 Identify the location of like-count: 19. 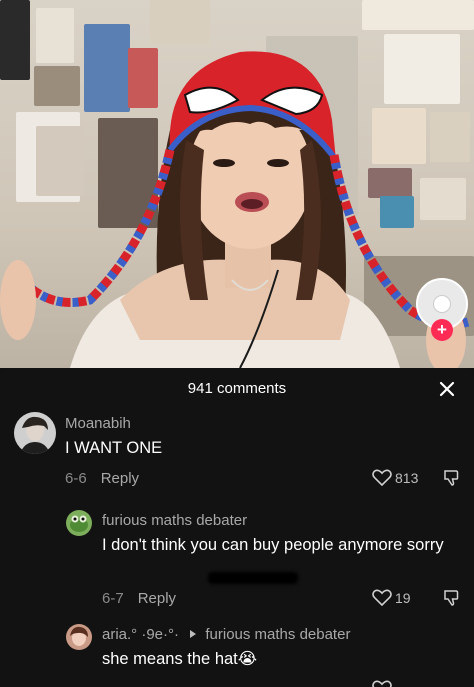
(403, 598).